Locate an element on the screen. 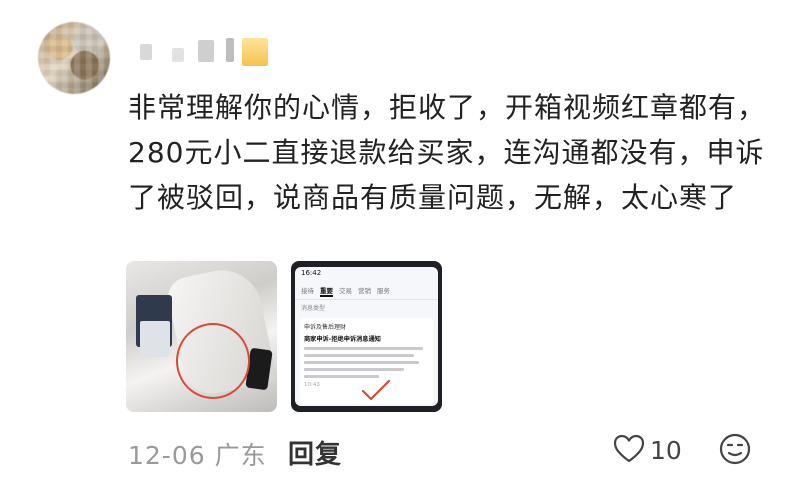 The height and width of the screenshot is (486, 800). user-badge is located at coordinates (255, 52).